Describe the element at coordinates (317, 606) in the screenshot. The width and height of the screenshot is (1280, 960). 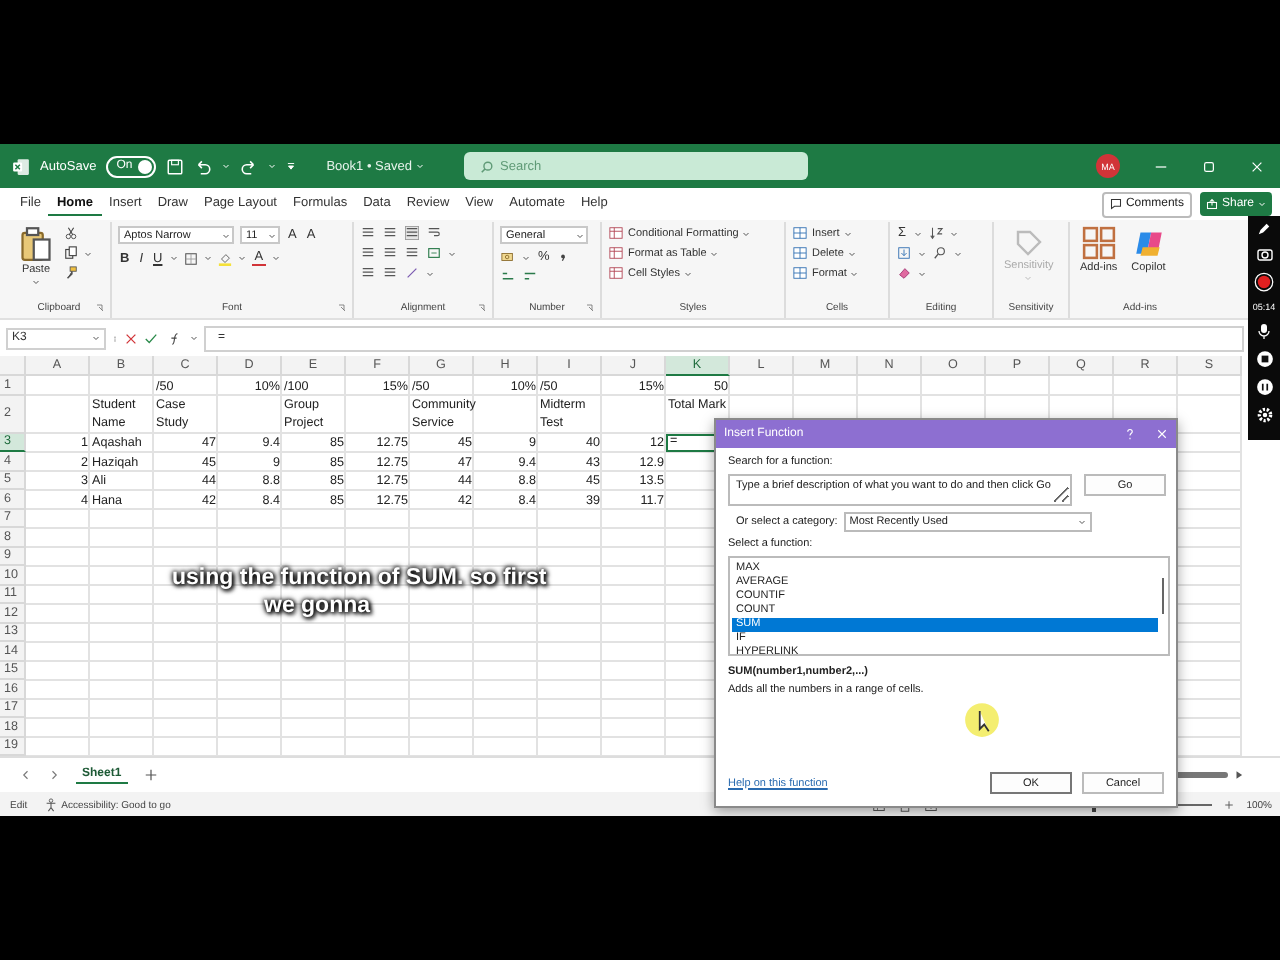
I see `subtitle-text: we gonna` at that location.